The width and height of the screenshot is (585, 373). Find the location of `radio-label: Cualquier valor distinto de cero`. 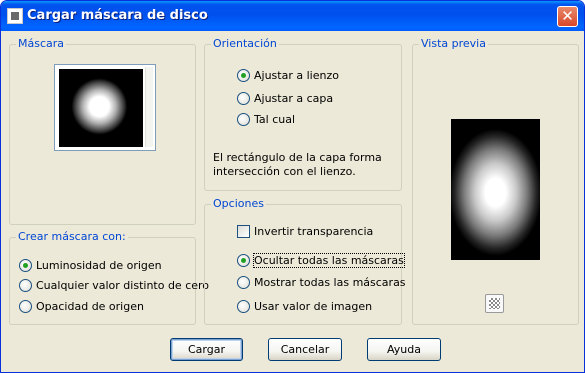

radio-label: Cualquier valor distinto de cero is located at coordinates (123, 285).